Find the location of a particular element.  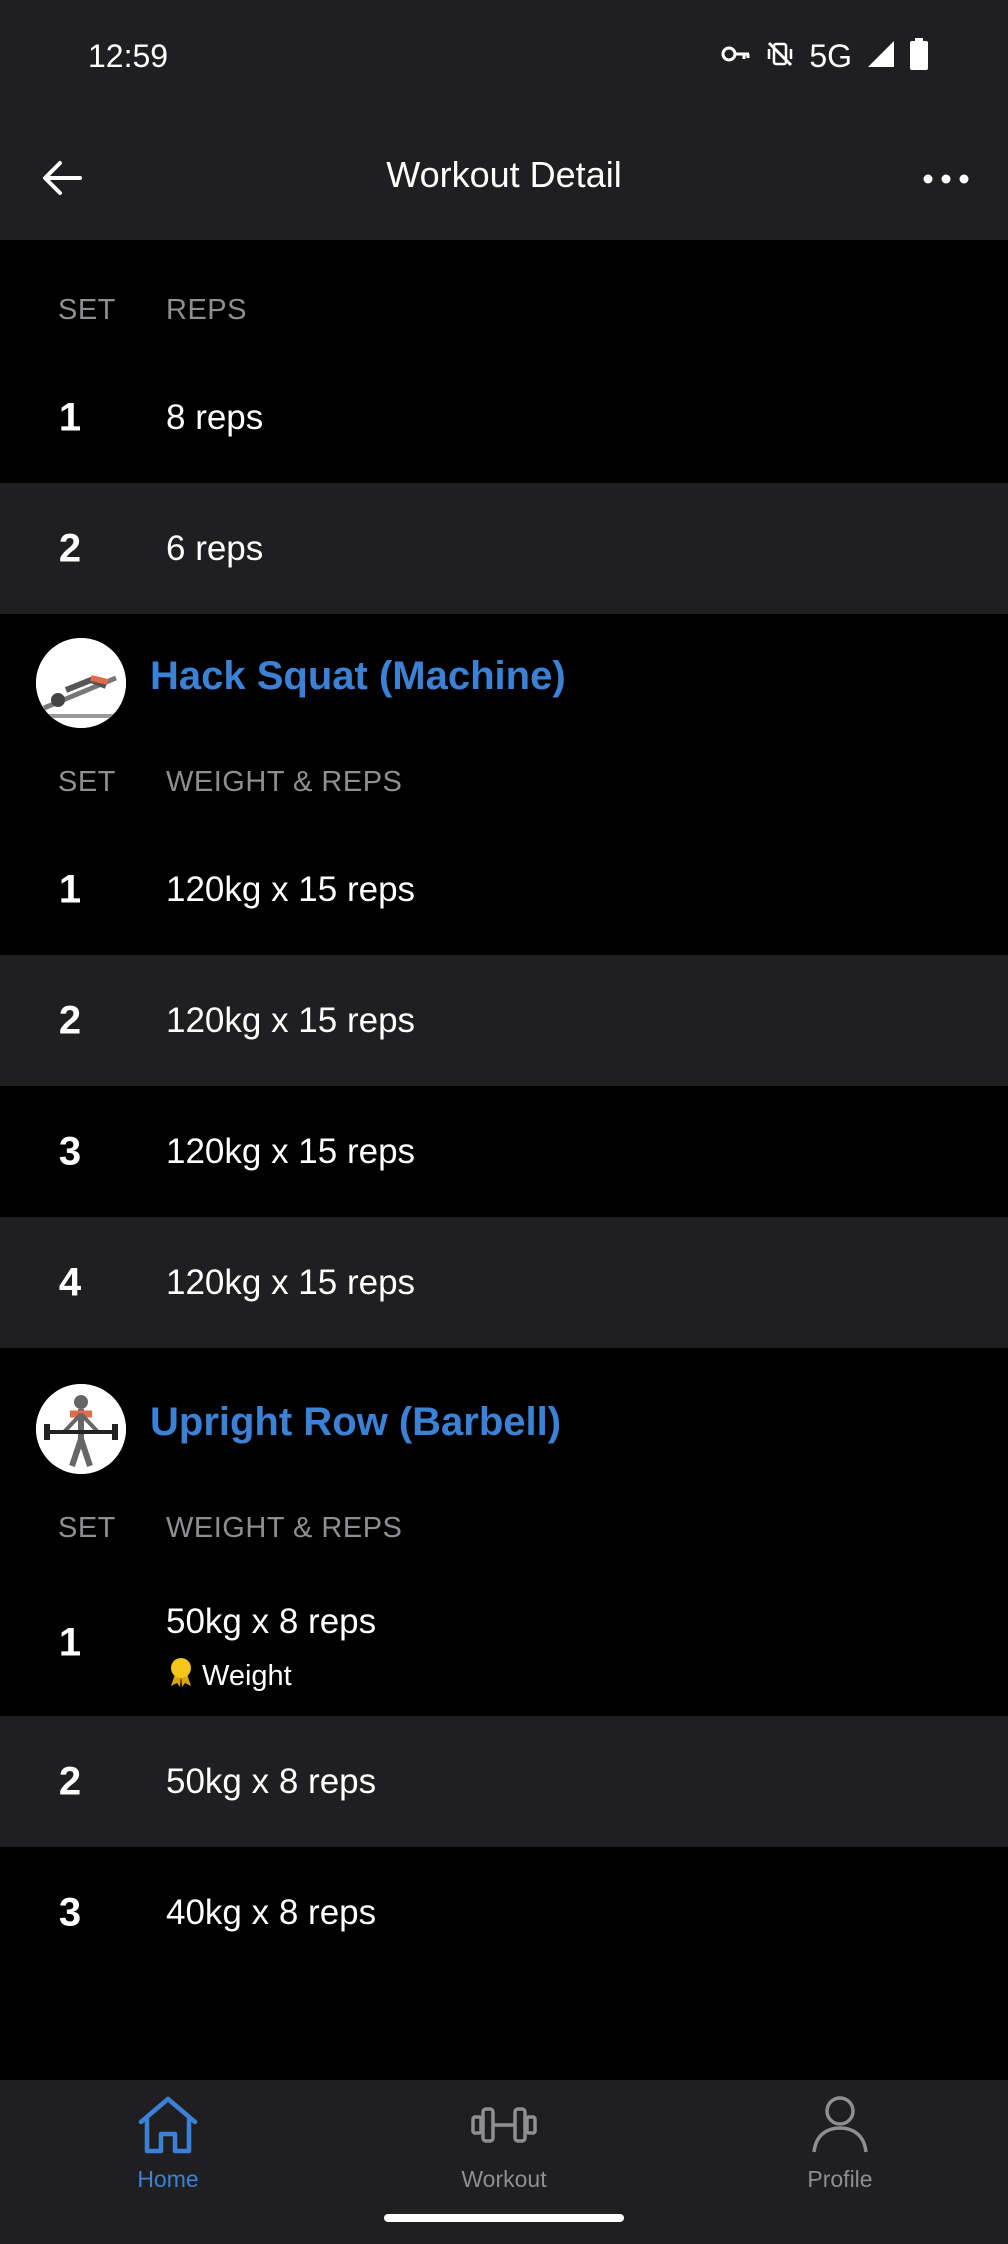

dumbbell-icon is located at coordinates (504, 2125).